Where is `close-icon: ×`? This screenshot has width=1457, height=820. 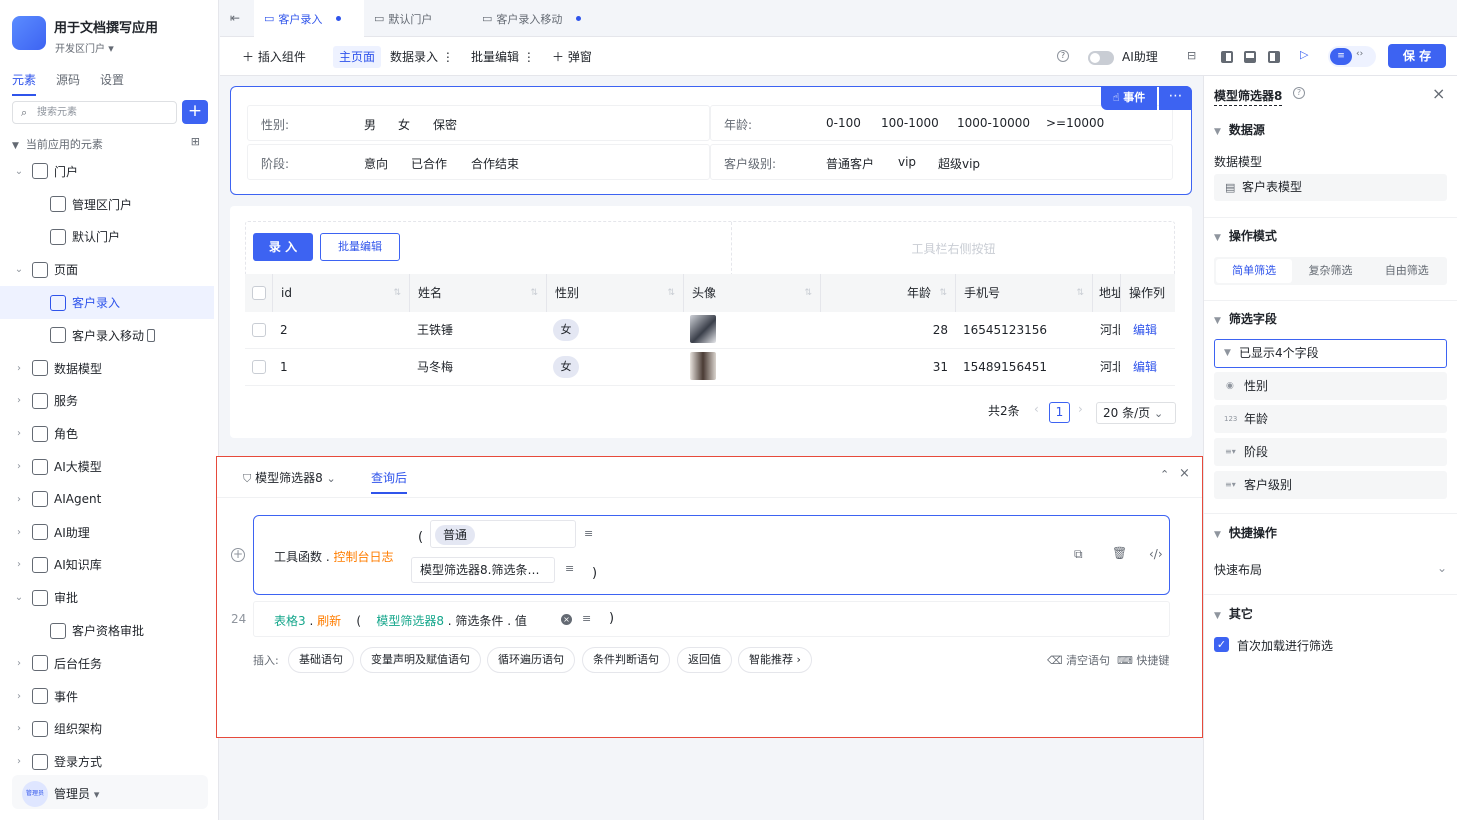
close-icon: × is located at coordinates (1184, 473).